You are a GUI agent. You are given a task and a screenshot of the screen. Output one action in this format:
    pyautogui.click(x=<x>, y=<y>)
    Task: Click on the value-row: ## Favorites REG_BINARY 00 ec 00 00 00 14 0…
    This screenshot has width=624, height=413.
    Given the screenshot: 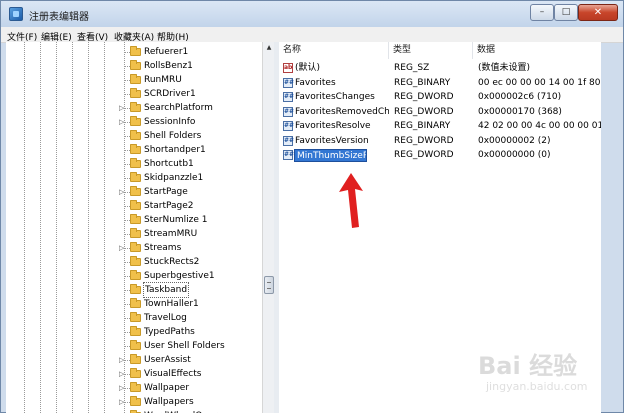 What is the action you would take?
    pyautogui.click(x=440, y=83)
    